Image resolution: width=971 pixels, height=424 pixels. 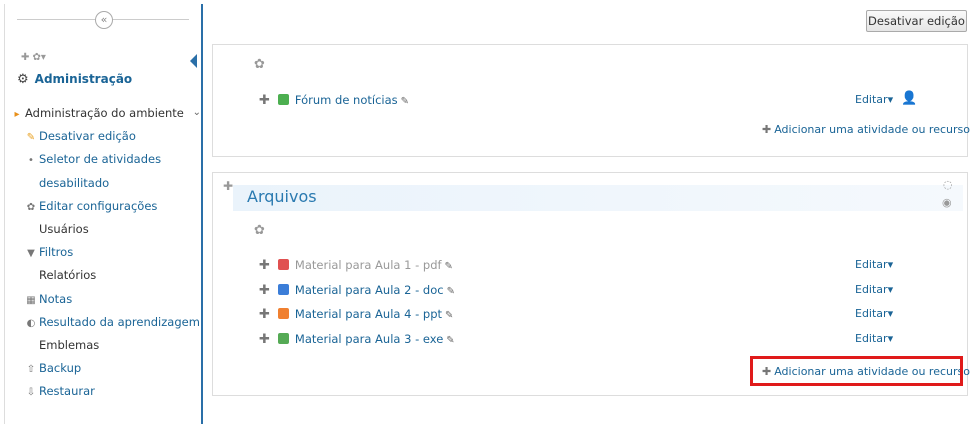 I want to click on activity-item: ✚ Material para Aula 3 - exe ✎, so click(x=357, y=339).